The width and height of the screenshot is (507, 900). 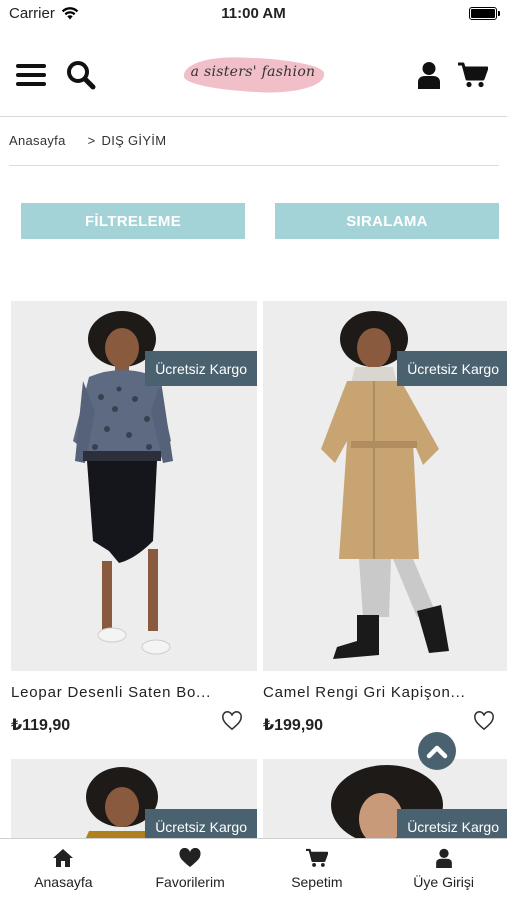 I want to click on tab-home-label: Anasayfa, so click(x=63, y=882).